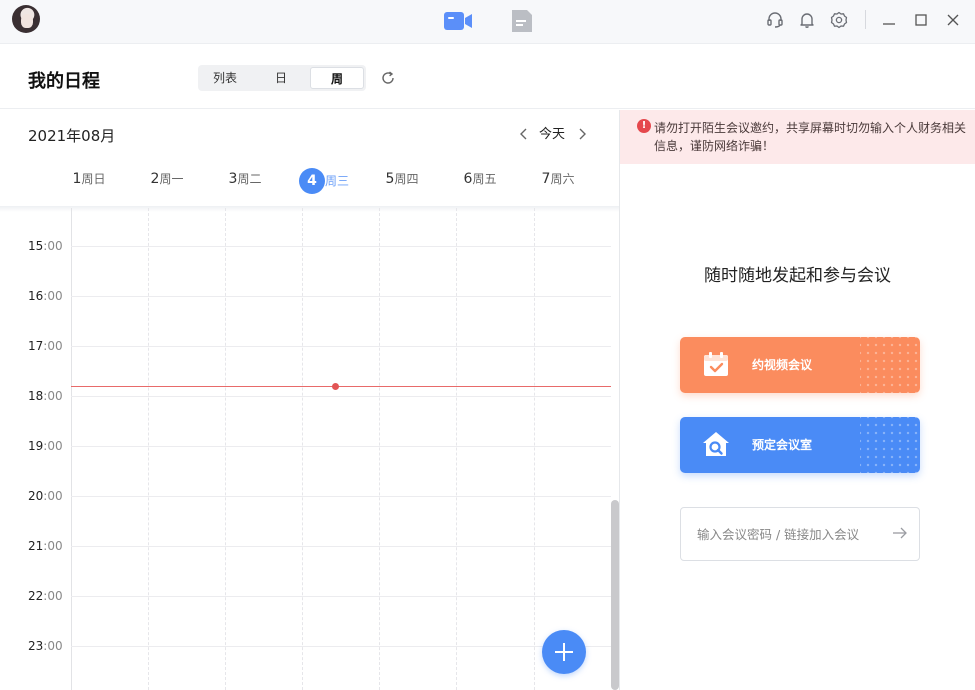  Describe the element at coordinates (45, 446) in the screenshot. I see `hour-label: 19:00` at that location.